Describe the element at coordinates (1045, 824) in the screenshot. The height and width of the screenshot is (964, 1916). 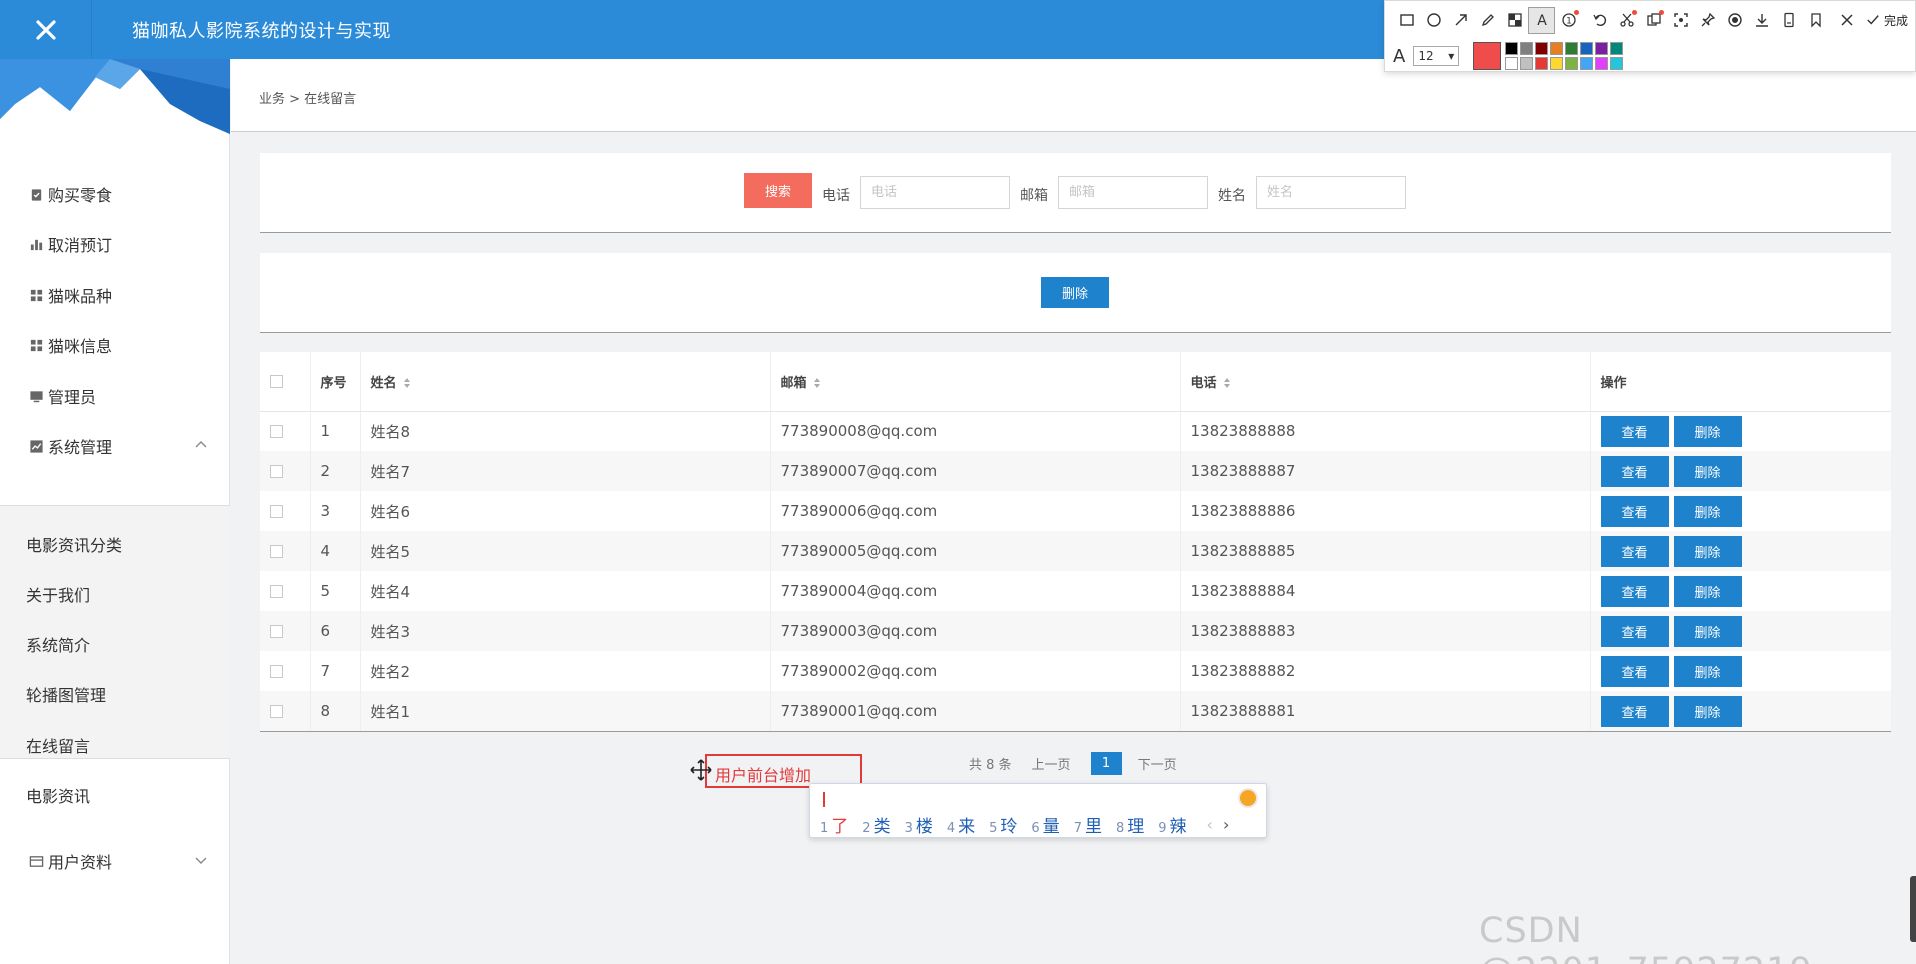
I see `ime-candidate: 6量` at that location.